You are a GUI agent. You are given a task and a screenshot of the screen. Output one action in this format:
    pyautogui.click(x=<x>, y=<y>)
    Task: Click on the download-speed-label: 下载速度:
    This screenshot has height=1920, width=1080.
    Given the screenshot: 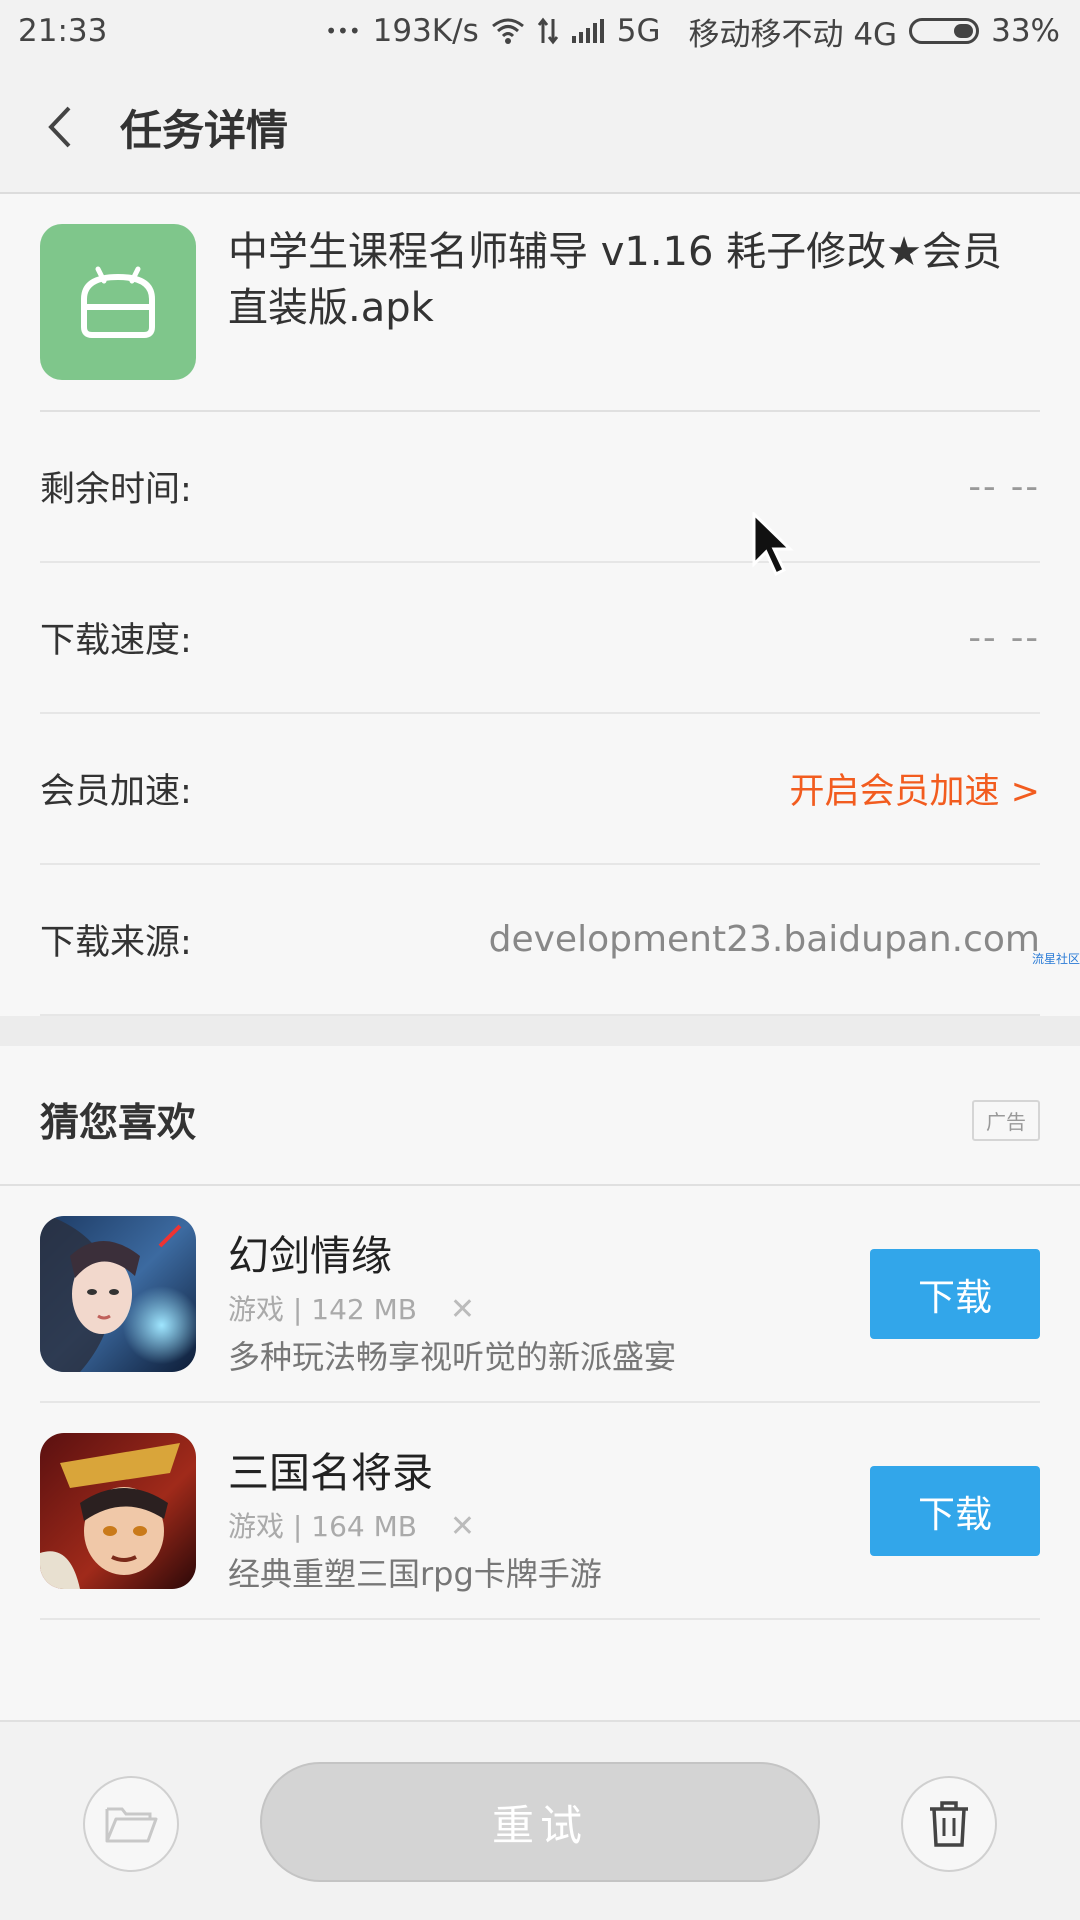 What is the action you would take?
    pyautogui.click(x=116, y=641)
    